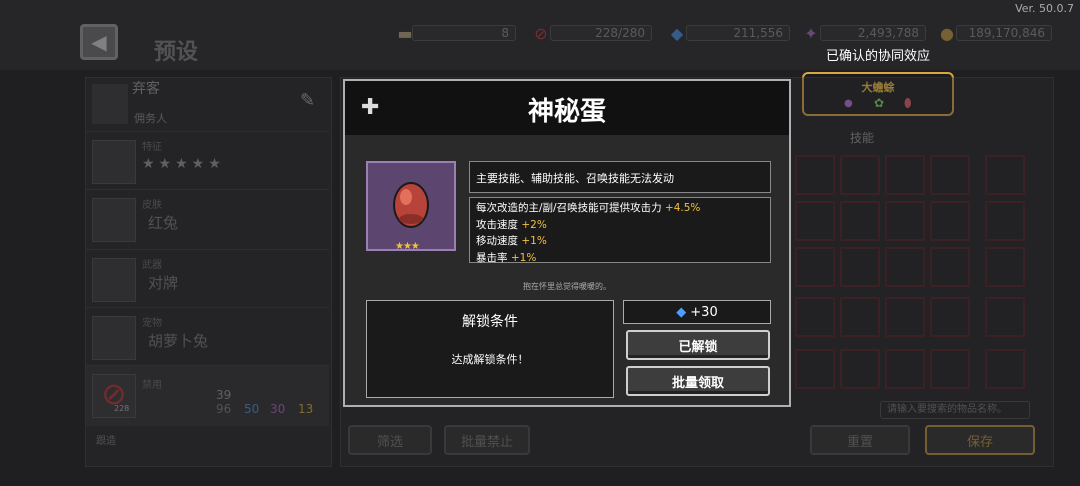  I want to click on ban-row: ⊘ 228 禁用 39 96 50 30 13, so click(207, 395).